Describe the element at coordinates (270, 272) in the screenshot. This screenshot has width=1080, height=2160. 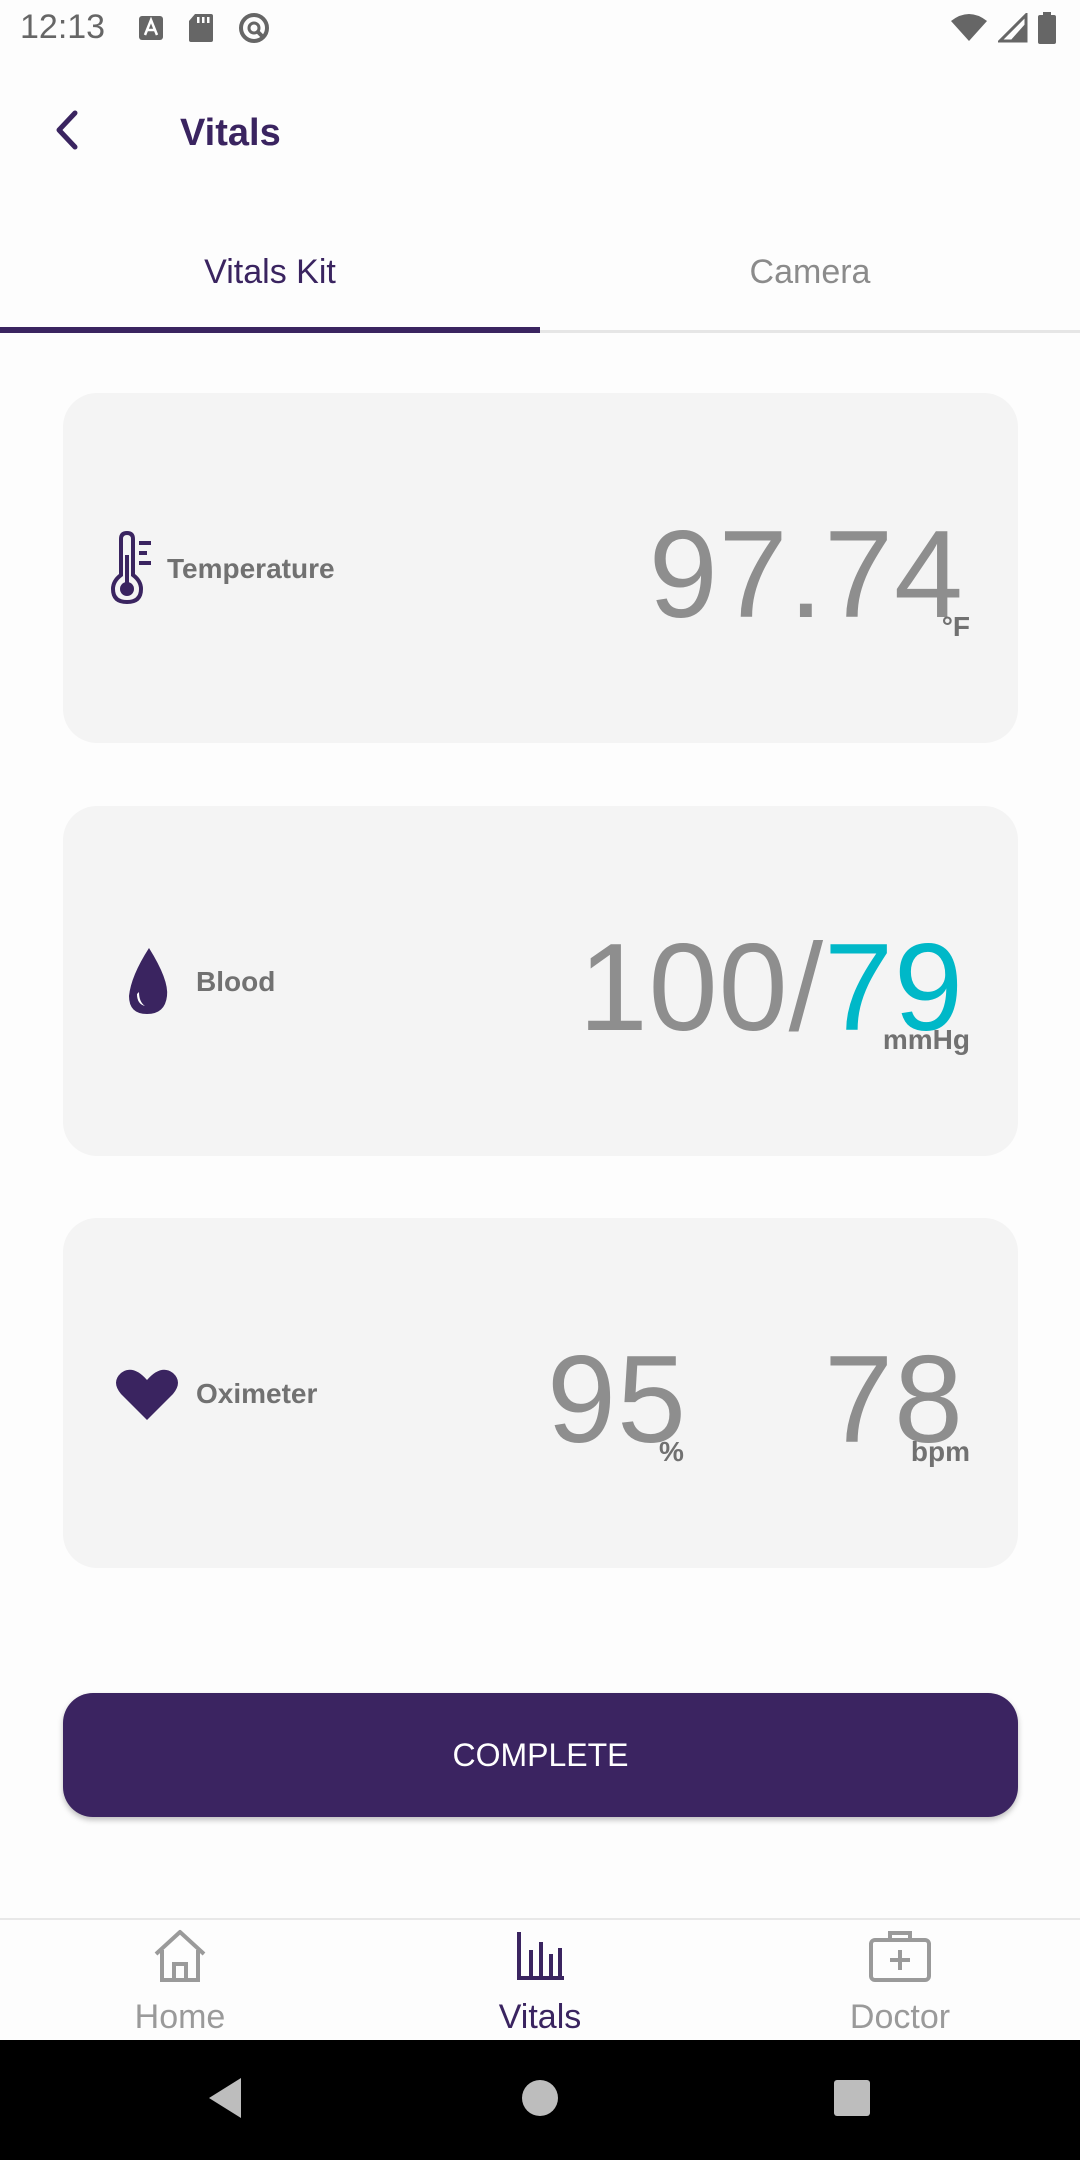
I see `tab-vitals-kit: Vitals Kit` at that location.